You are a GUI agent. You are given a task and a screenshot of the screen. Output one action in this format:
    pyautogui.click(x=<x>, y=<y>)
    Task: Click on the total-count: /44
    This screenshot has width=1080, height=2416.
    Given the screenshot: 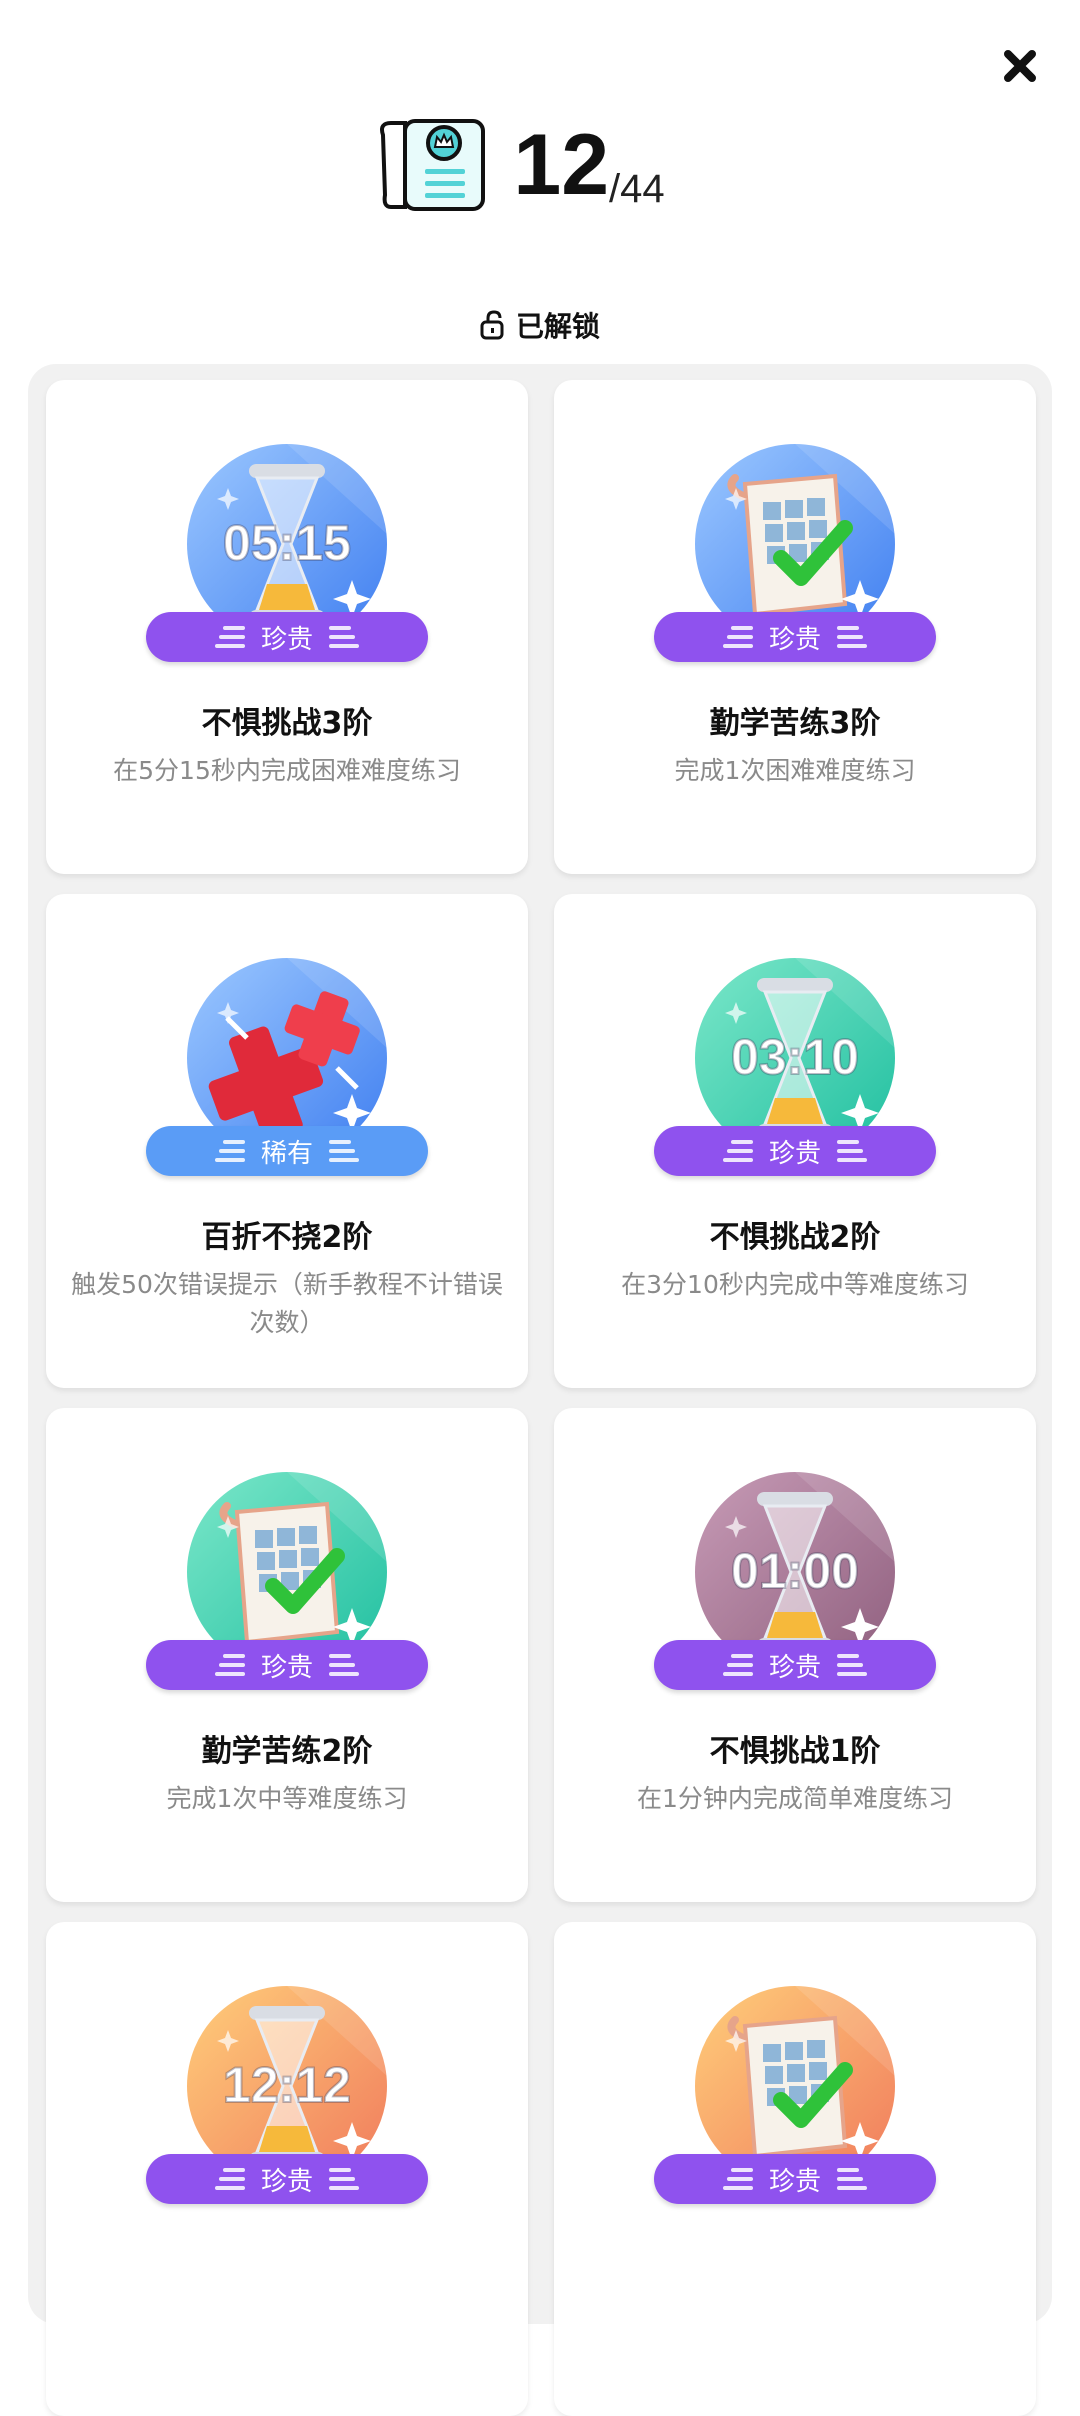 What is the action you would take?
    pyautogui.click(x=637, y=189)
    